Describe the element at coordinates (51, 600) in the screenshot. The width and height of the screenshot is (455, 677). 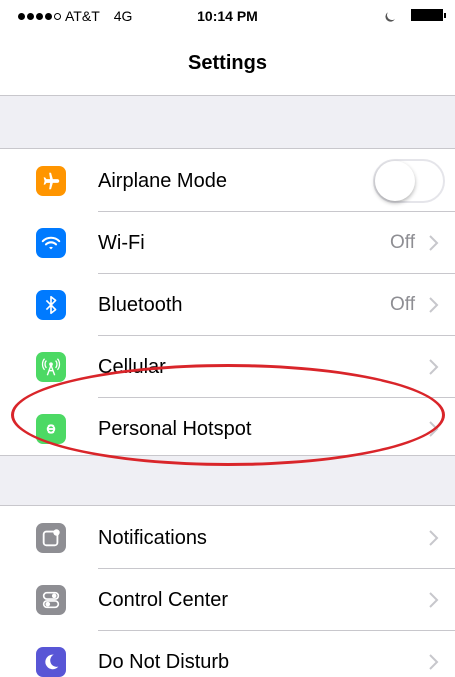
I see `control-center-icon` at that location.